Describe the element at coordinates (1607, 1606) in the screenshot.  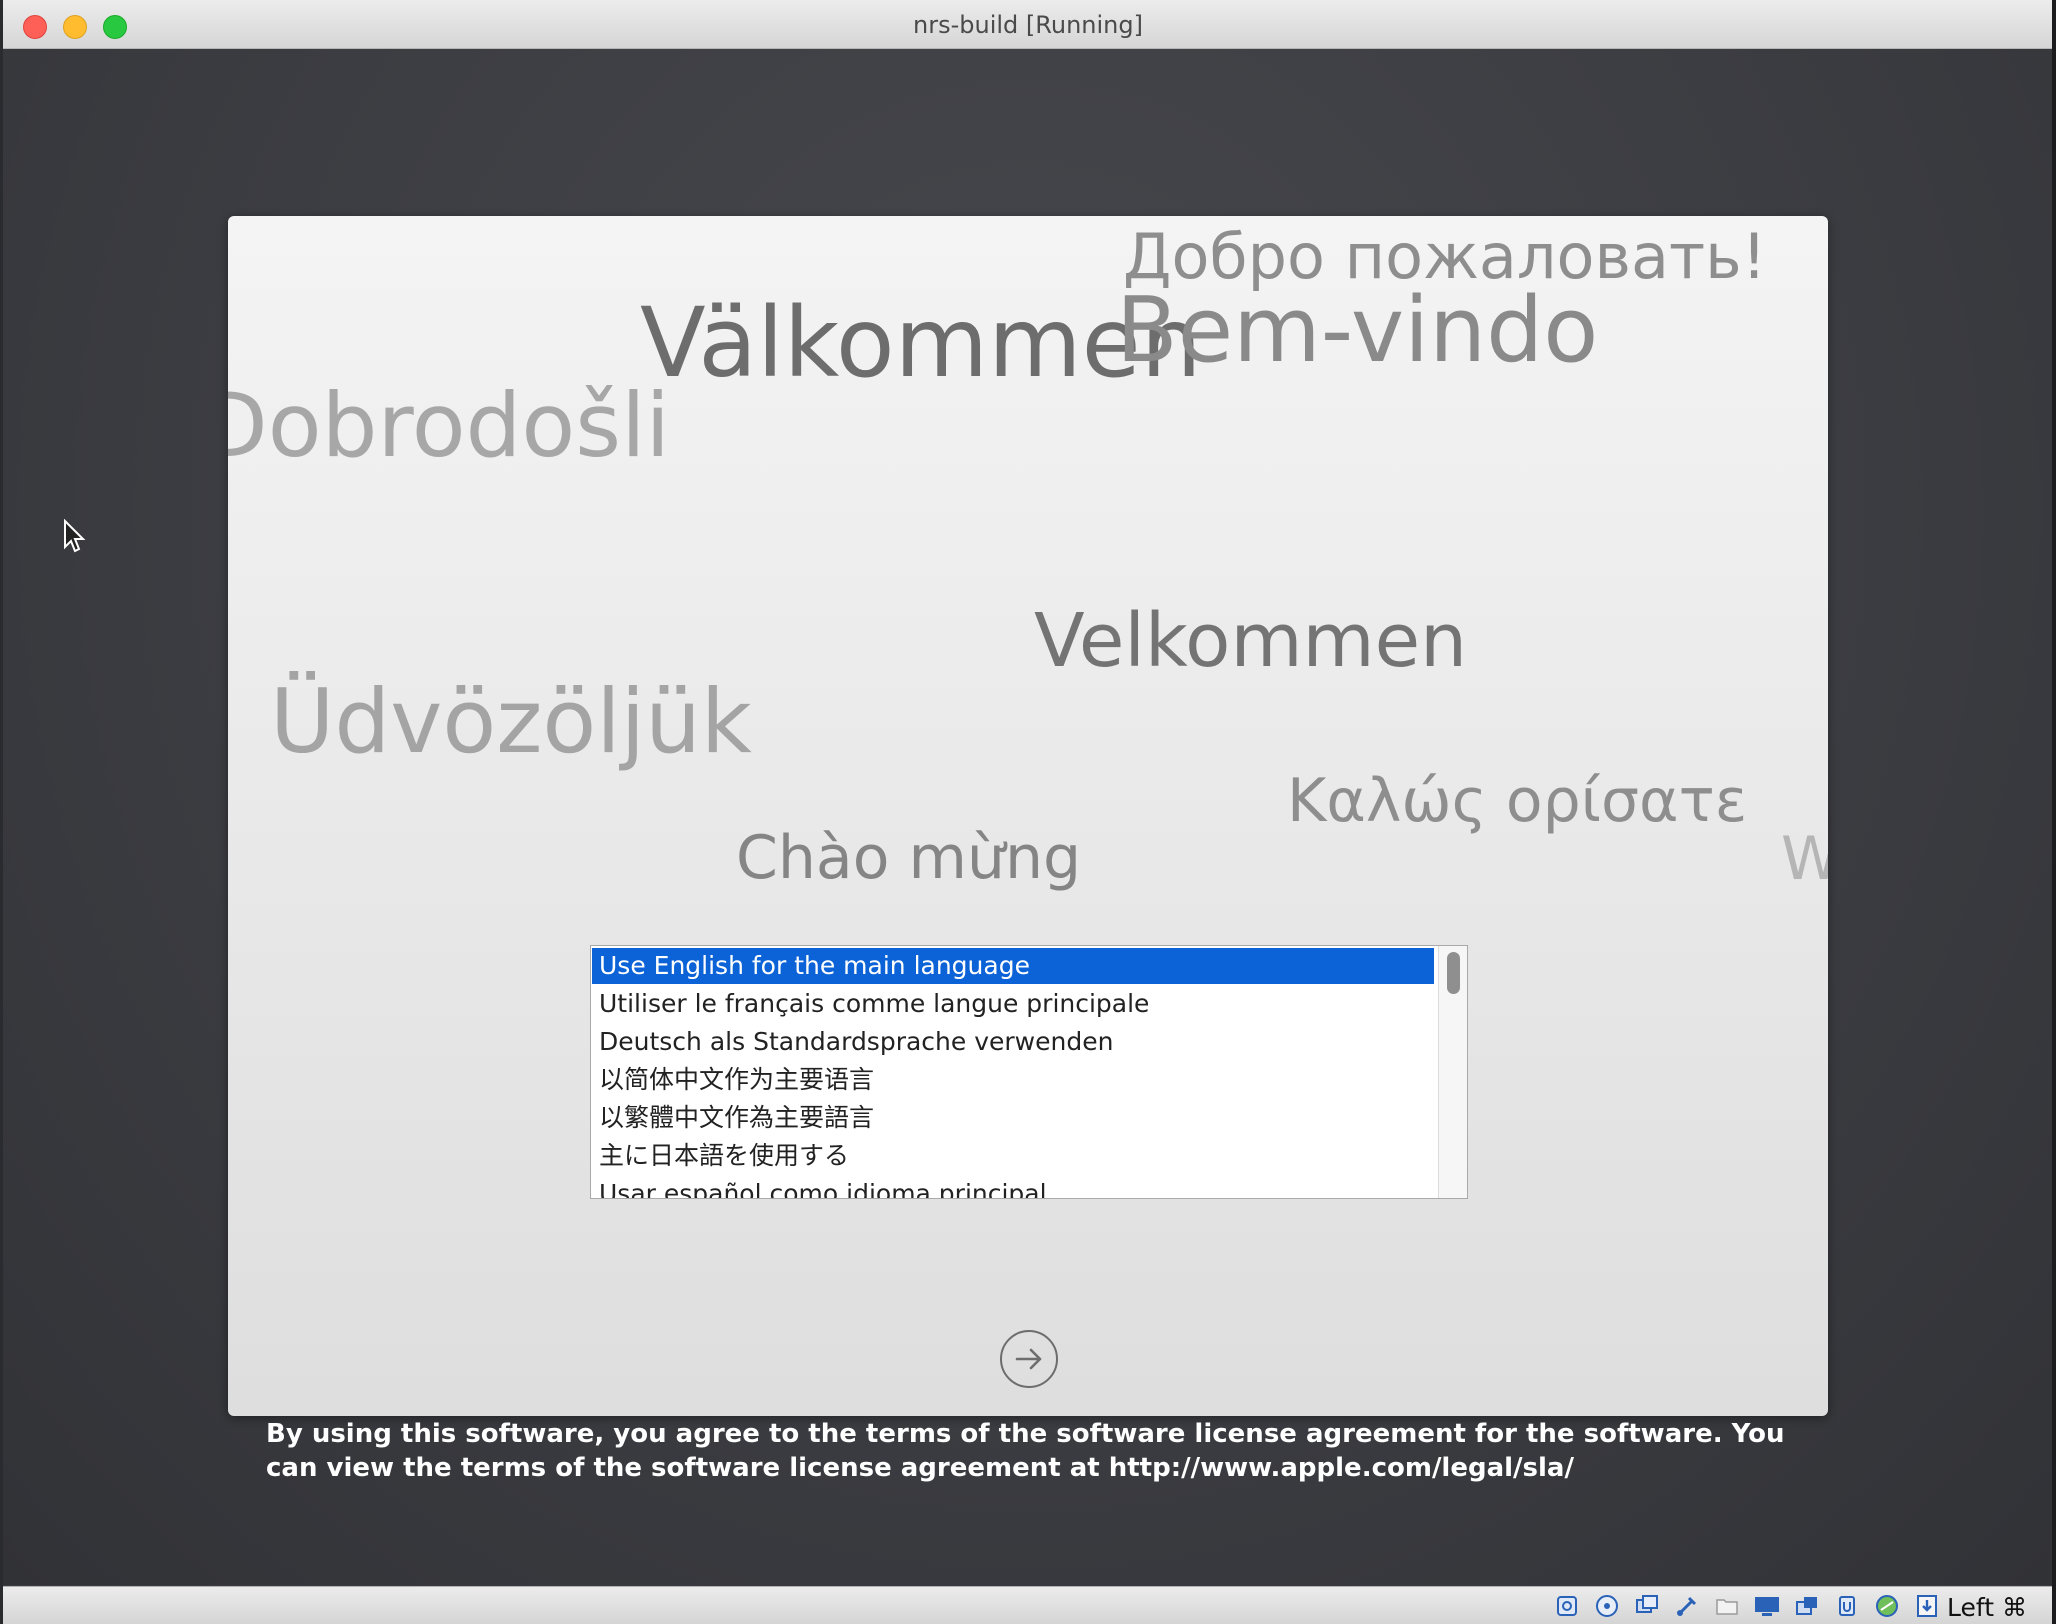
I see `optical-drive-icon` at that location.